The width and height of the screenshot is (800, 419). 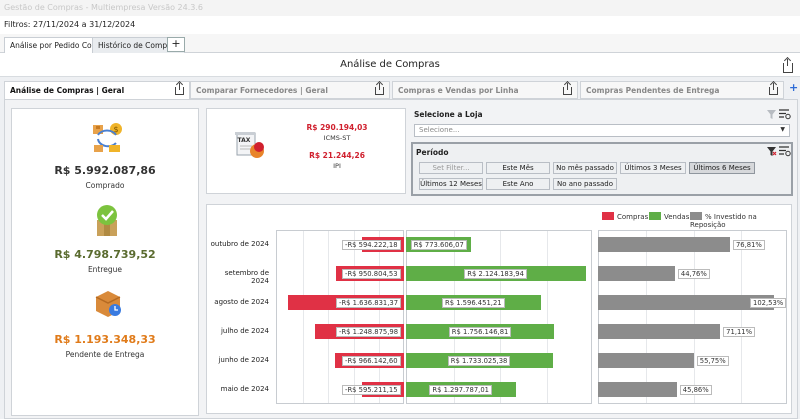 What do you see at coordinates (262, 90) in the screenshot?
I see `tab-label: Comparar Fornecedores | Geral` at bounding box center [262, 90].